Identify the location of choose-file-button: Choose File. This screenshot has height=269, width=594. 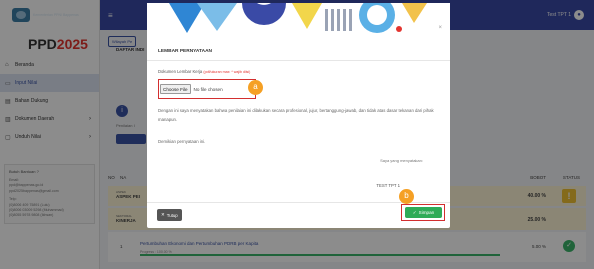
(175, 89).